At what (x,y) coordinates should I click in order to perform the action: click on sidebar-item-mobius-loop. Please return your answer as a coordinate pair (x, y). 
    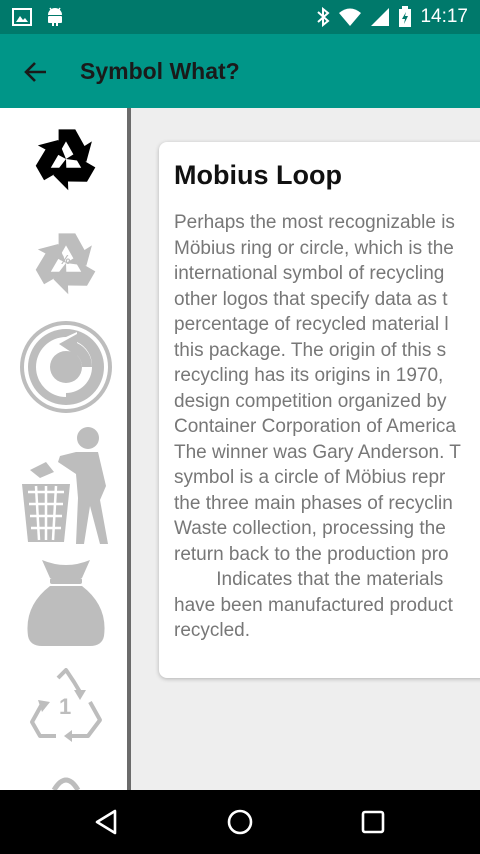
    Looking at the image, I should click on (66, 161).